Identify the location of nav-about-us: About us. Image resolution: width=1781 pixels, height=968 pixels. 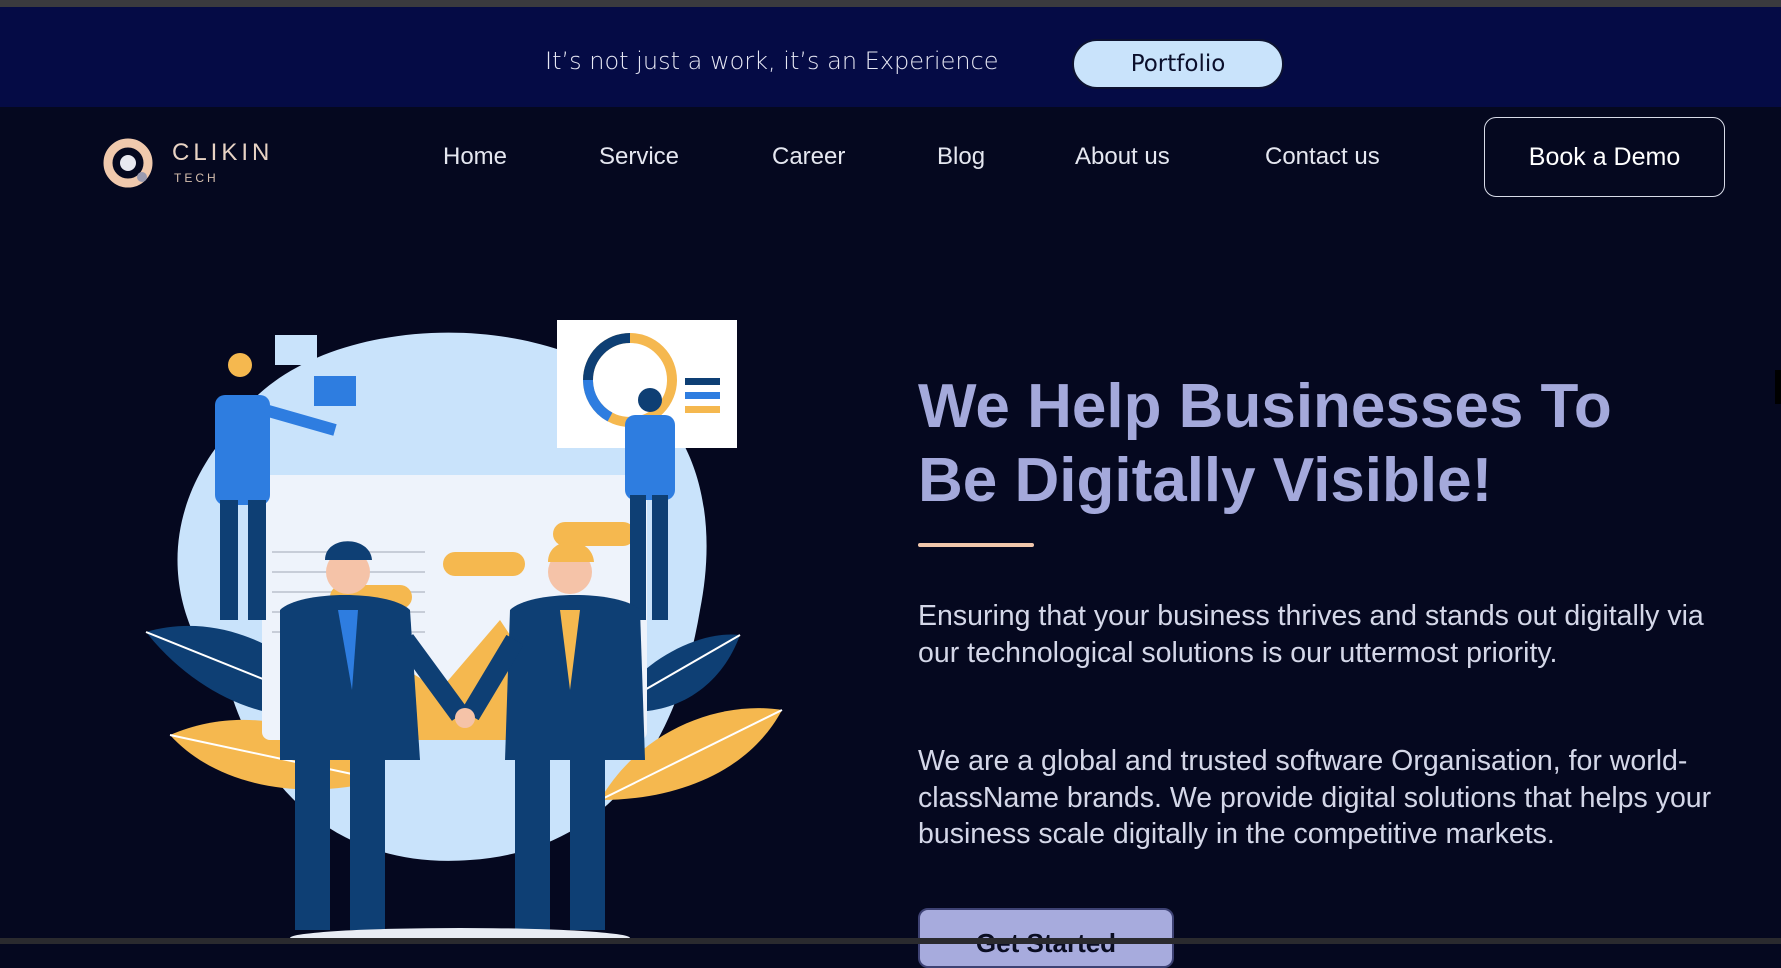
(1122, 157).